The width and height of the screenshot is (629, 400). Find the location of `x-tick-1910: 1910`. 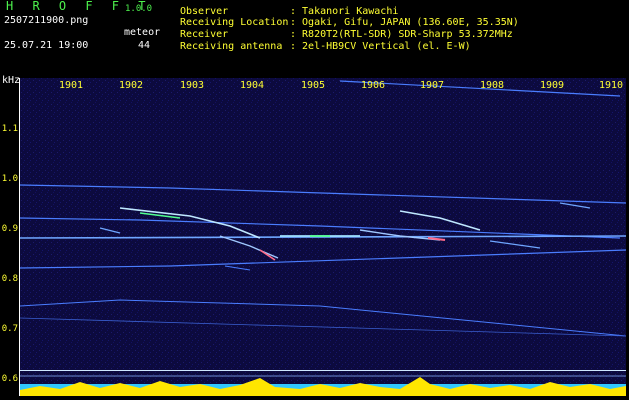

x-tick-1910: 1910 is located at coordinates (611, 85).